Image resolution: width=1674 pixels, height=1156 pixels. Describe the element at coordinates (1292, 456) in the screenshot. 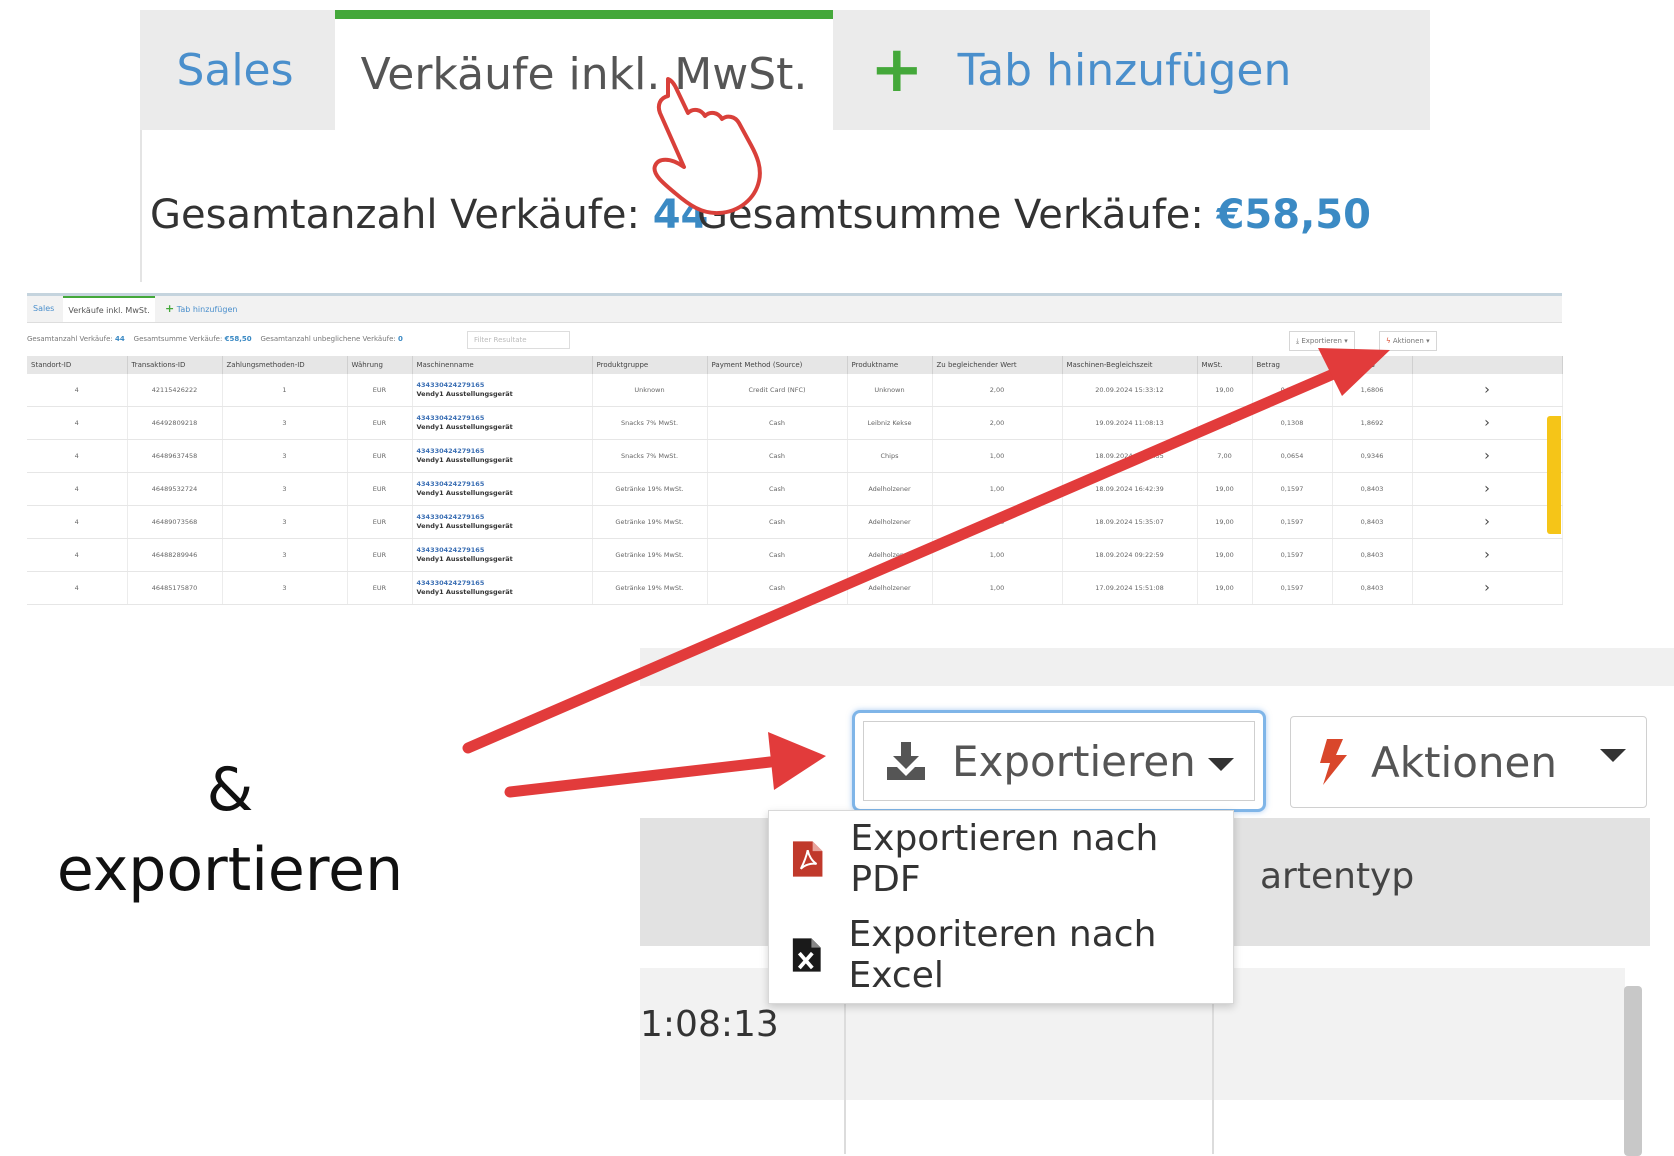

I see `table-cell: 0,0654` at that location.